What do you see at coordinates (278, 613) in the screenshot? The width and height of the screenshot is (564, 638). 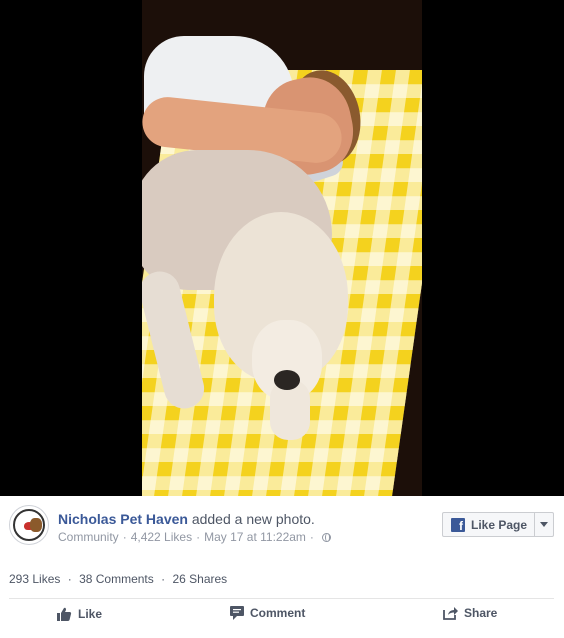 I see `comment-label: Comment` at bounding box center [278, 613].